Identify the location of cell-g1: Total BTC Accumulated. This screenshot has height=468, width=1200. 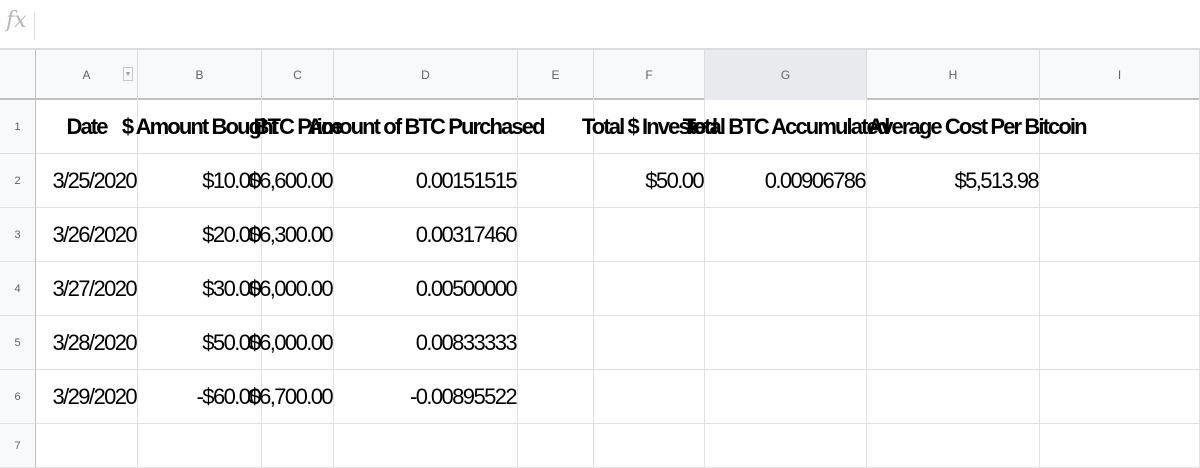
(786, 127).